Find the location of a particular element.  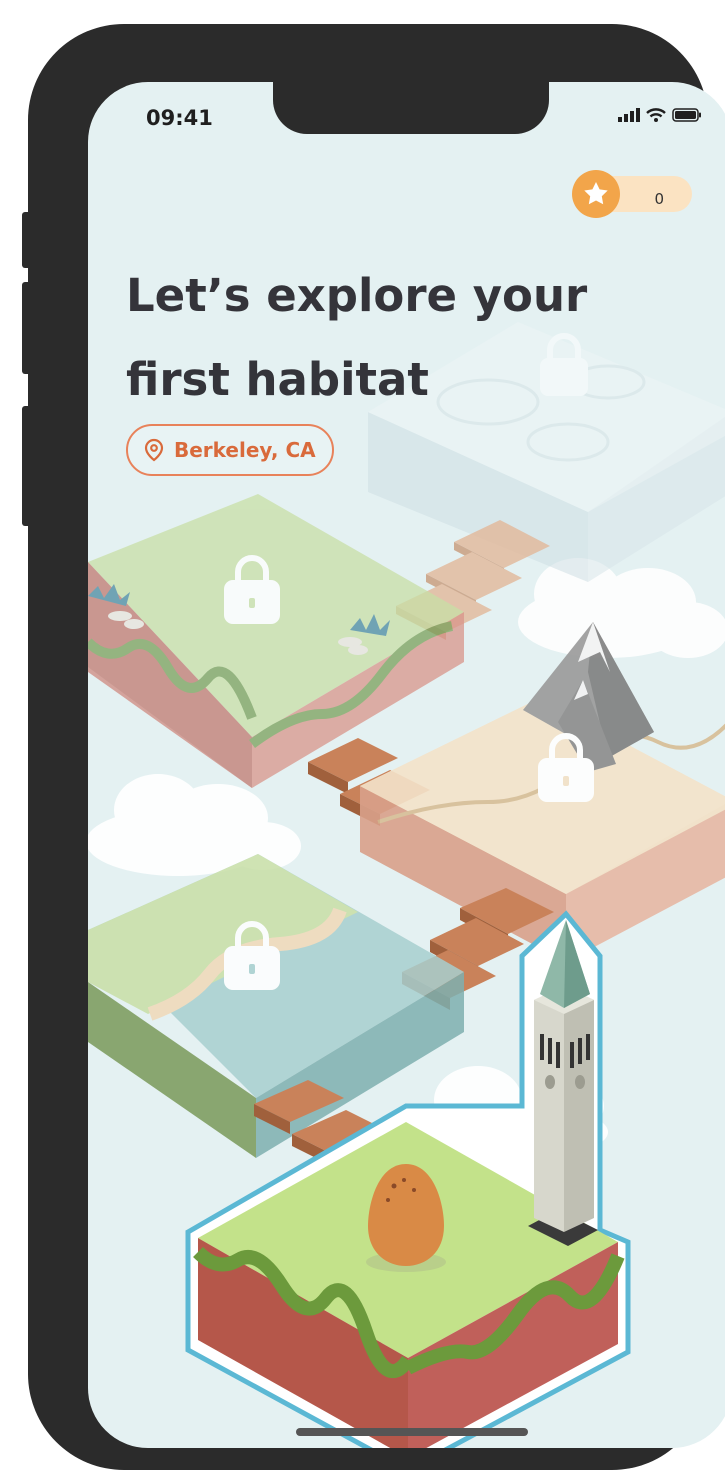

phone-notch is located at coordinates (411, 108).